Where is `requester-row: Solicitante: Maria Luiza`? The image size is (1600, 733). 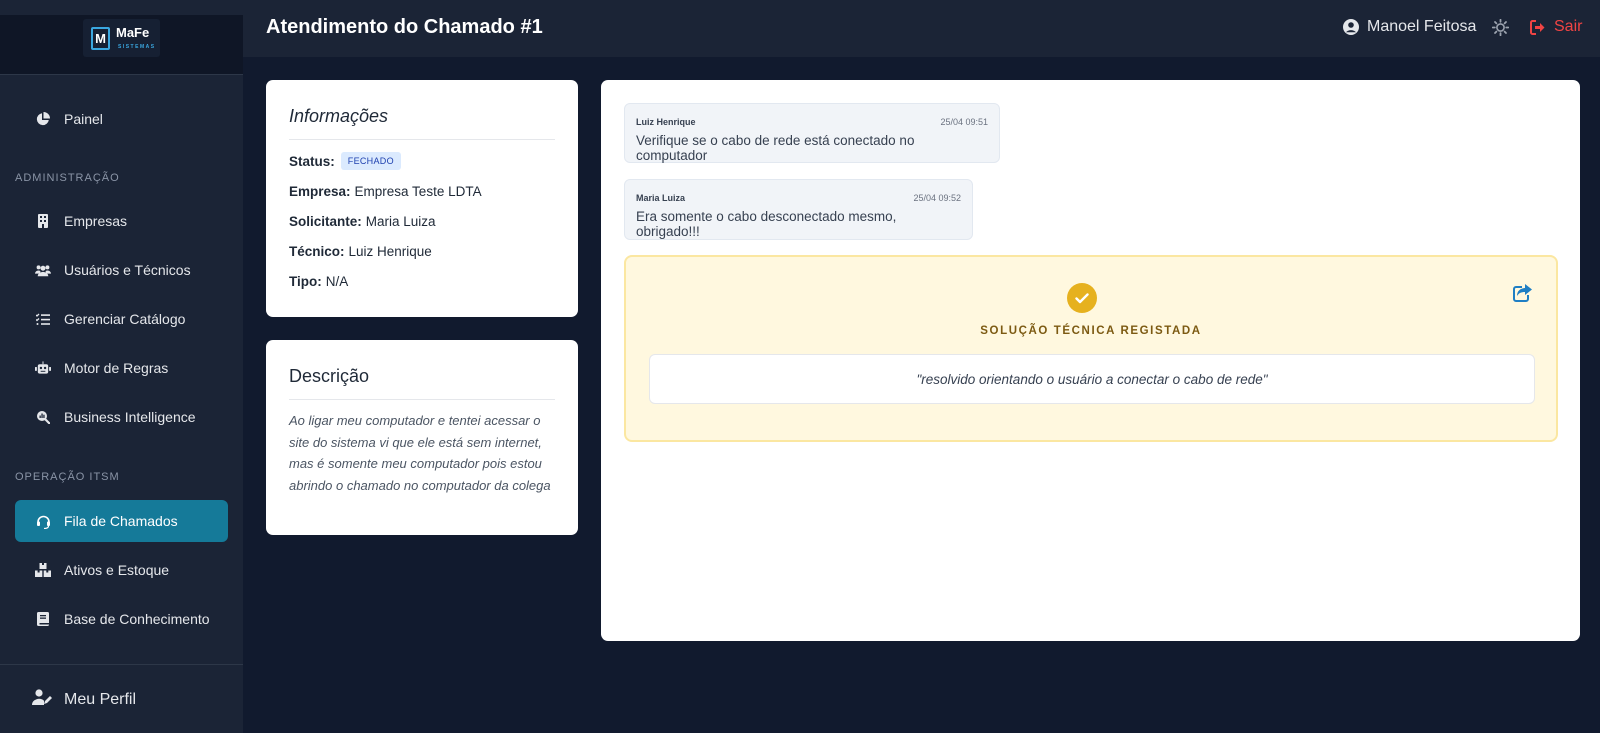
requester-row: Solicitante: Maria Luiza is located at coordinates (422, 221).